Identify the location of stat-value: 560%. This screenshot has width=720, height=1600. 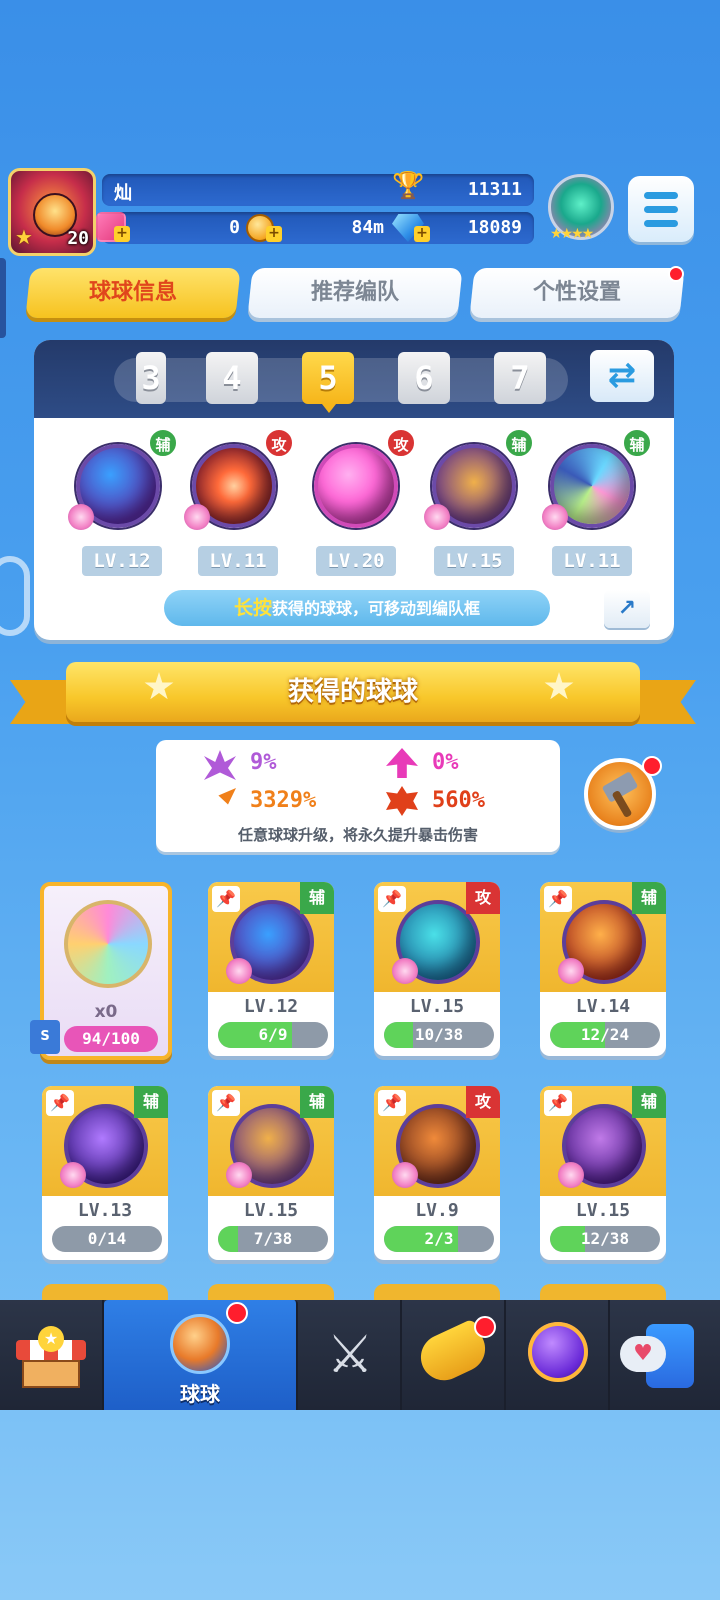
(458, 800).